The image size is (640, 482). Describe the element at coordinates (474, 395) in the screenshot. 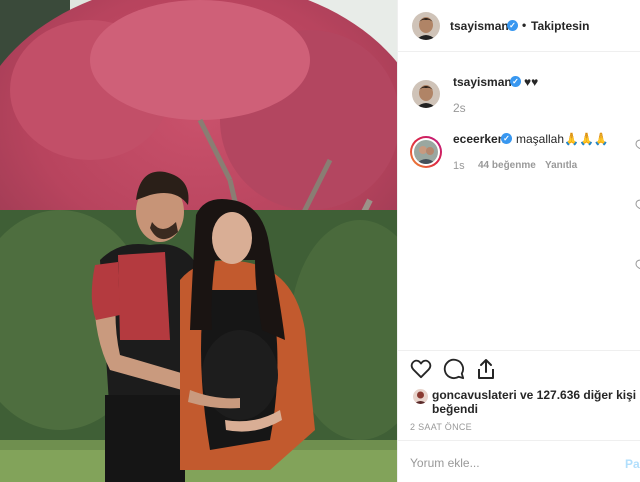

I see `liker-username: goncavuslateri` at that location.